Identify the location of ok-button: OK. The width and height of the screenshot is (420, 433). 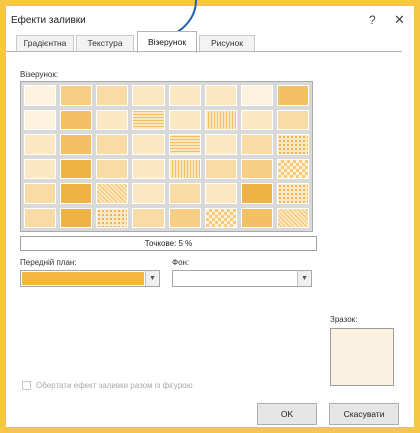
(287, 414).